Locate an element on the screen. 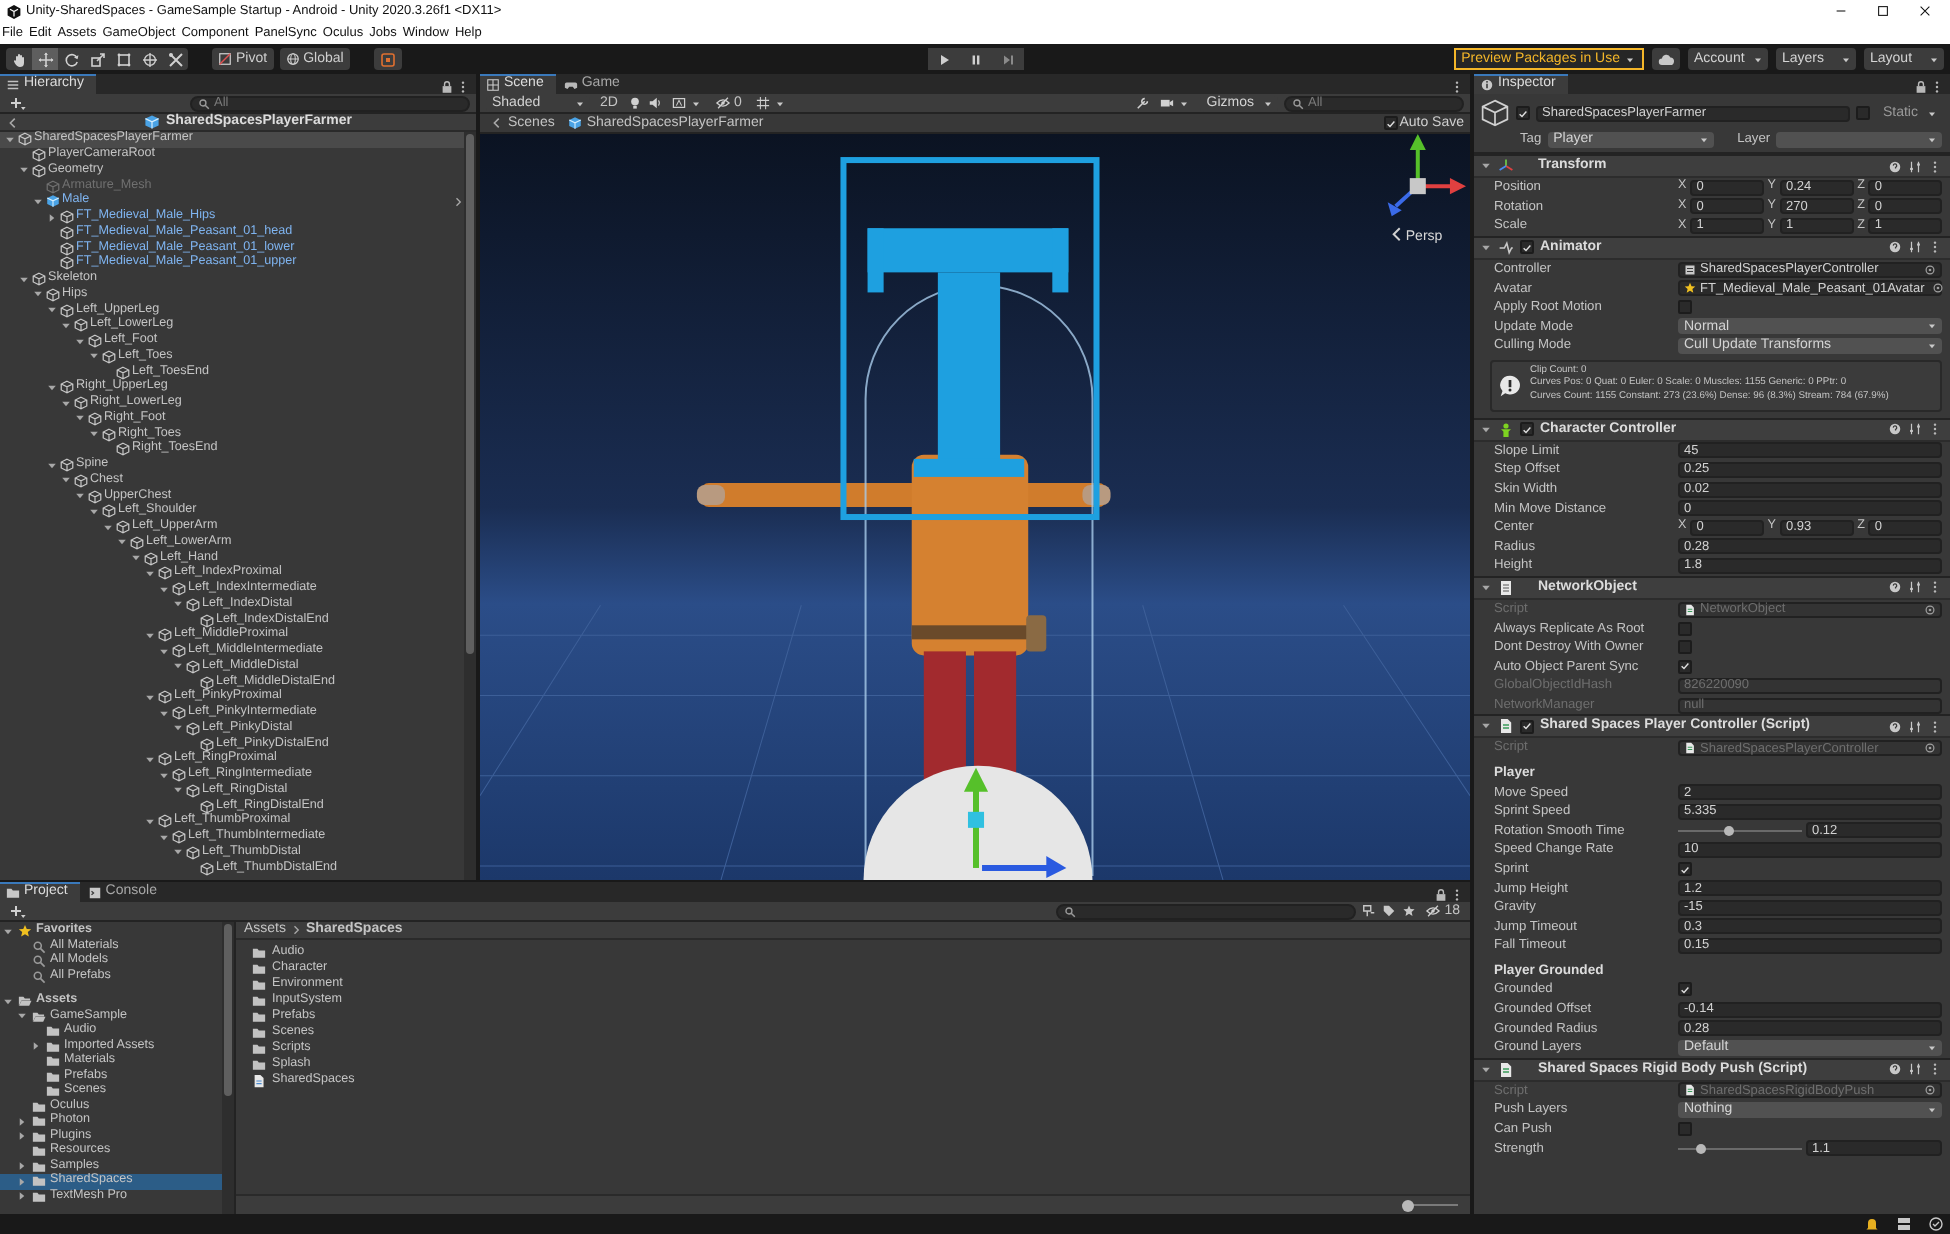 The height and width of the screenshot is (1234, 1950). maximize-icon is located at coordinates (1883, 11).